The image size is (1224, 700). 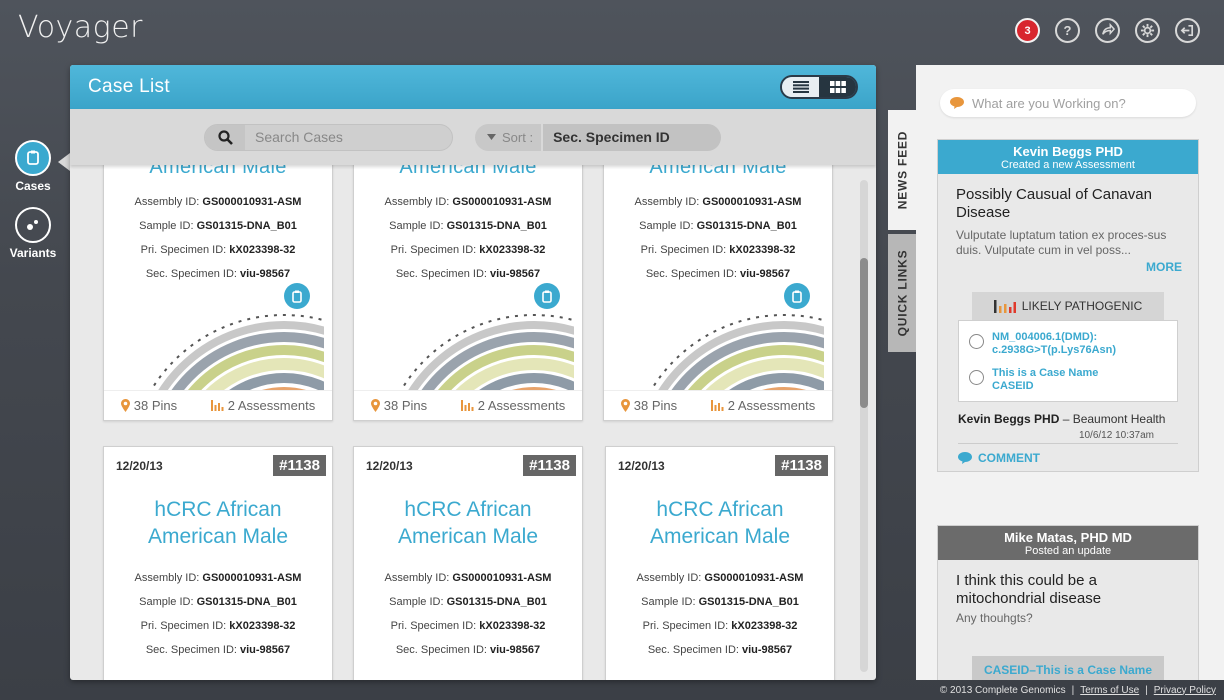 I want to click on post-action: Created a new Assessment, so click(x=1068, y=165).